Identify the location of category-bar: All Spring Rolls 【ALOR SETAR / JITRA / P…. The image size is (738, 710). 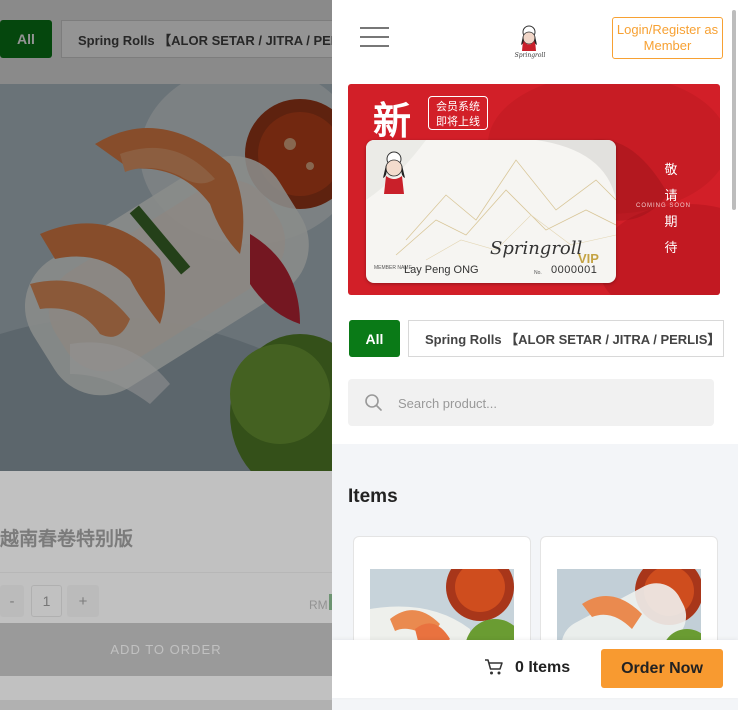
(166, 42).